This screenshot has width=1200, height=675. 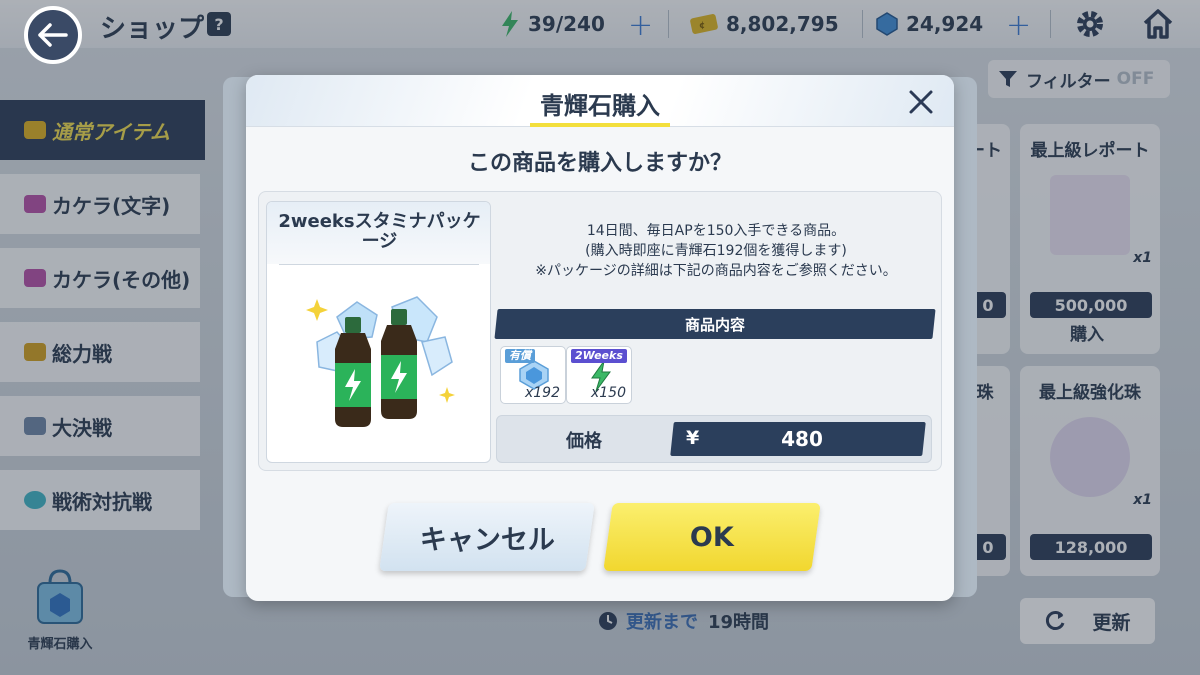 I want to click on back-button, so click(x=53, y=35).